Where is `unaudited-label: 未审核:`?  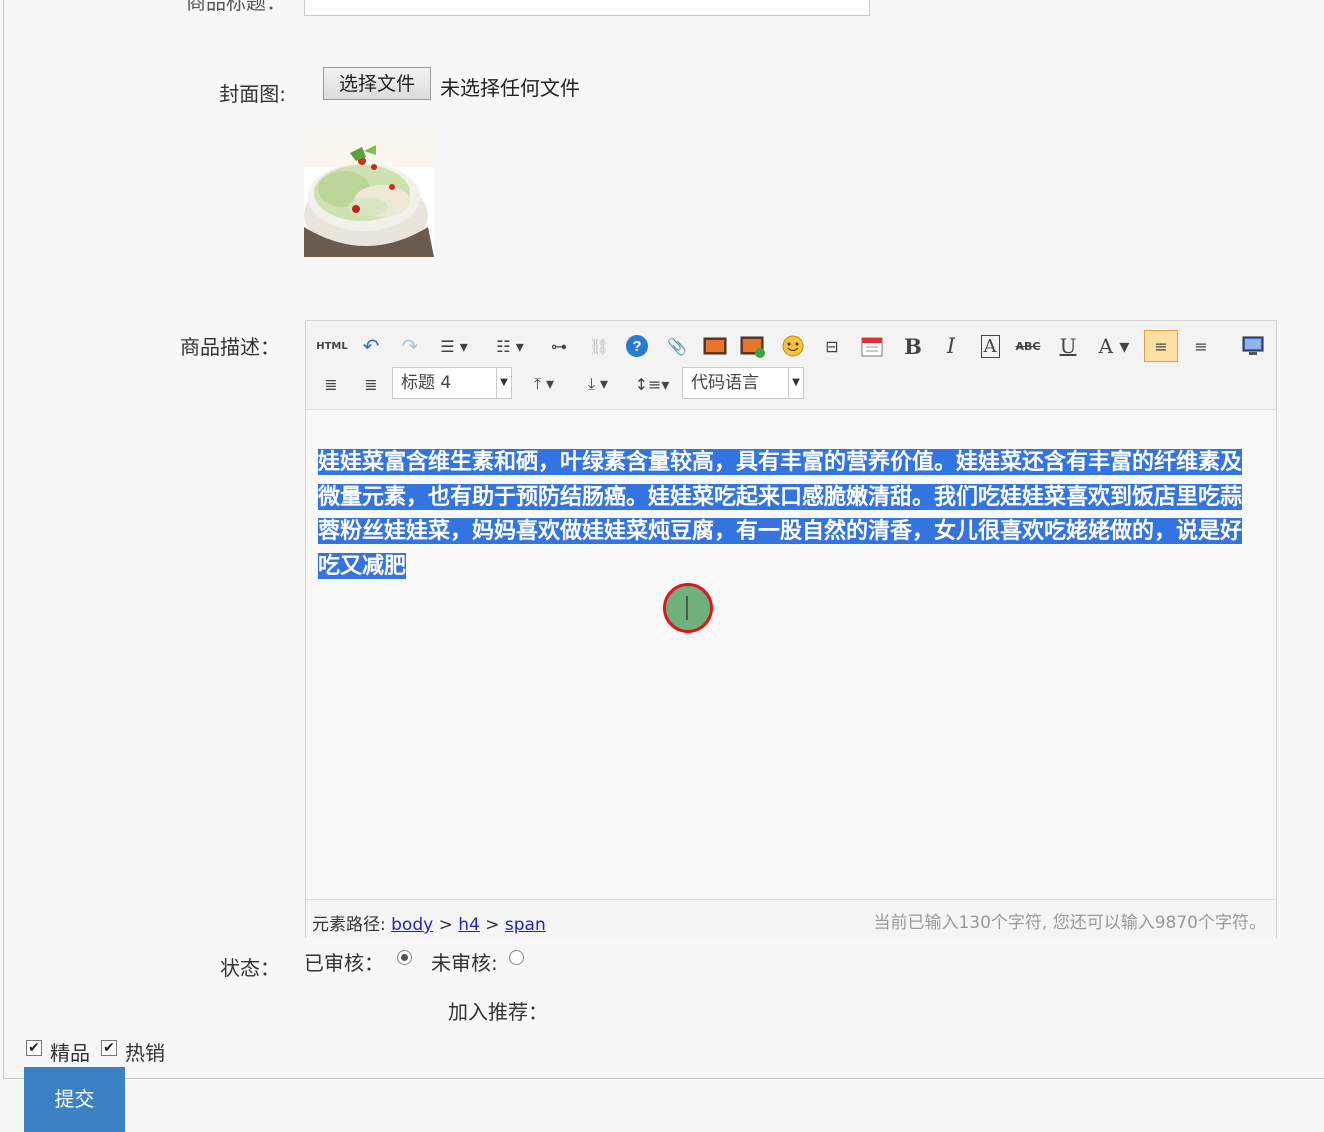
unaudited-label: 未审核: is located at coordinates (464, 963).